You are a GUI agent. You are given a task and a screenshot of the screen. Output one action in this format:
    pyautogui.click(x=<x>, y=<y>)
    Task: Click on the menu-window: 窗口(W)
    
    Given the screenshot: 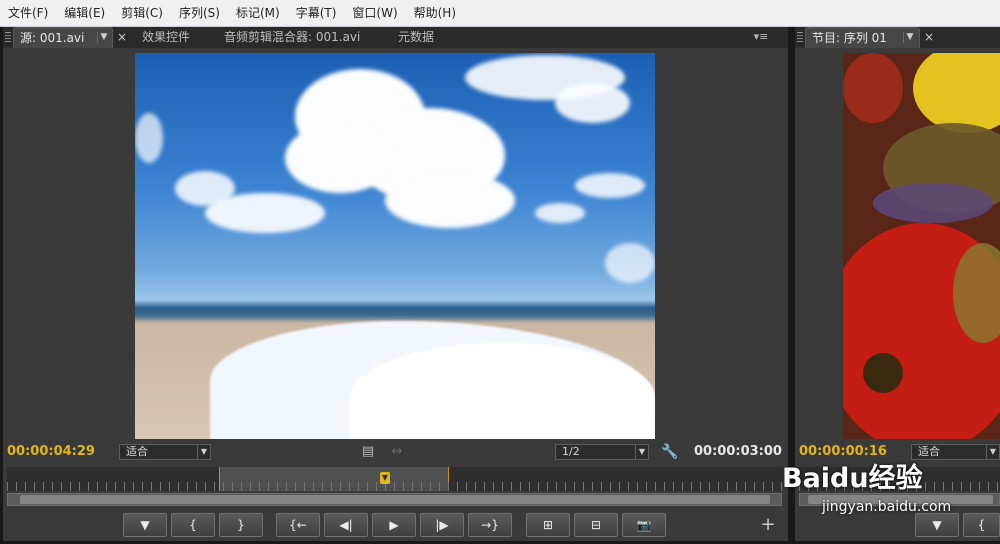 What is the action you would take?
    pyautogui.click(x=374, y=13)
    